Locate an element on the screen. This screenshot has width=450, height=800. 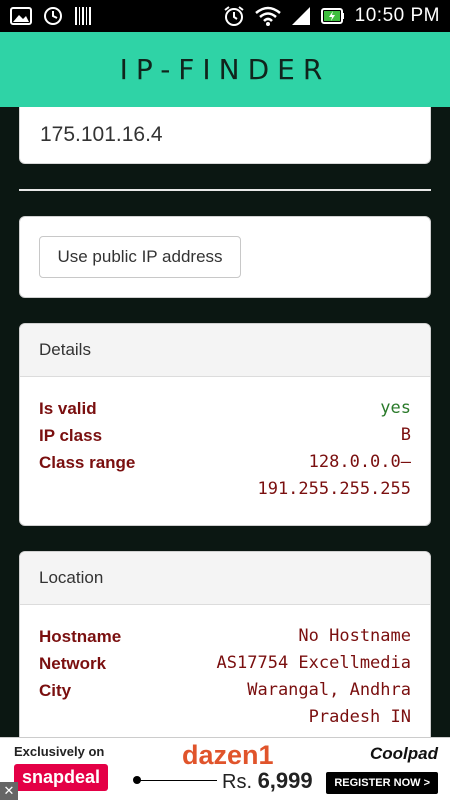
app-title: IP-FINDER is located at coordinates (225, 69).